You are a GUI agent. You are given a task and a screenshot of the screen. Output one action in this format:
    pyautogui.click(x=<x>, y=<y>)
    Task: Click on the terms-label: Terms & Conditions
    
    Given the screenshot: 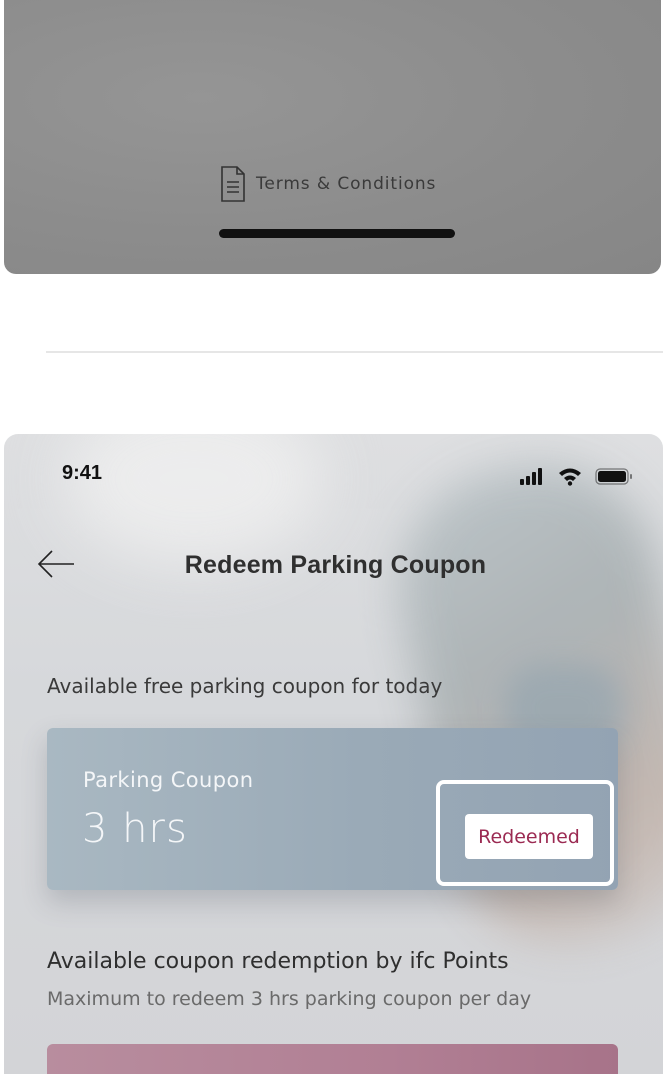 What is the action you would take?
    pyautogui.click(x=346, y=184)
    